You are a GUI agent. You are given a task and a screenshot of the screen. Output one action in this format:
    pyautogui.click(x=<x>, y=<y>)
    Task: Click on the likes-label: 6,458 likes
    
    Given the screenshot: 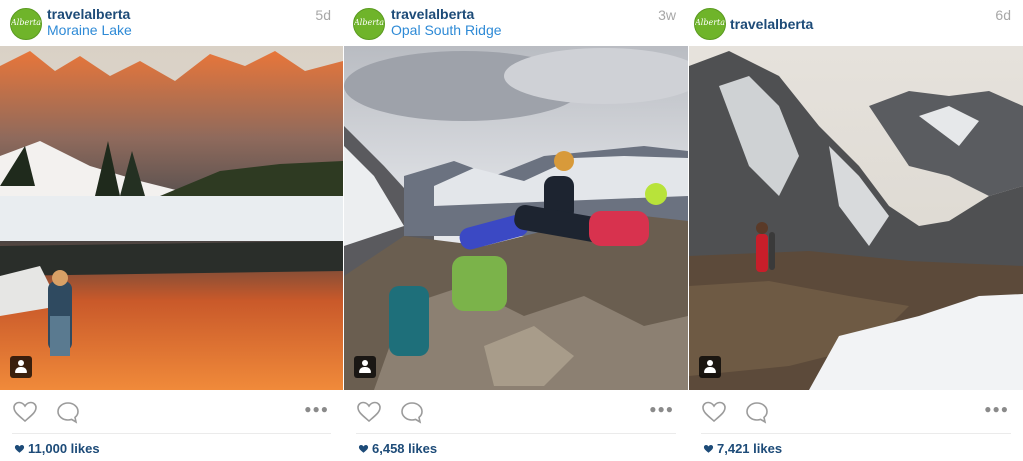 What is the action you would take?
    pyautogui.click(x=405, y=448)
    